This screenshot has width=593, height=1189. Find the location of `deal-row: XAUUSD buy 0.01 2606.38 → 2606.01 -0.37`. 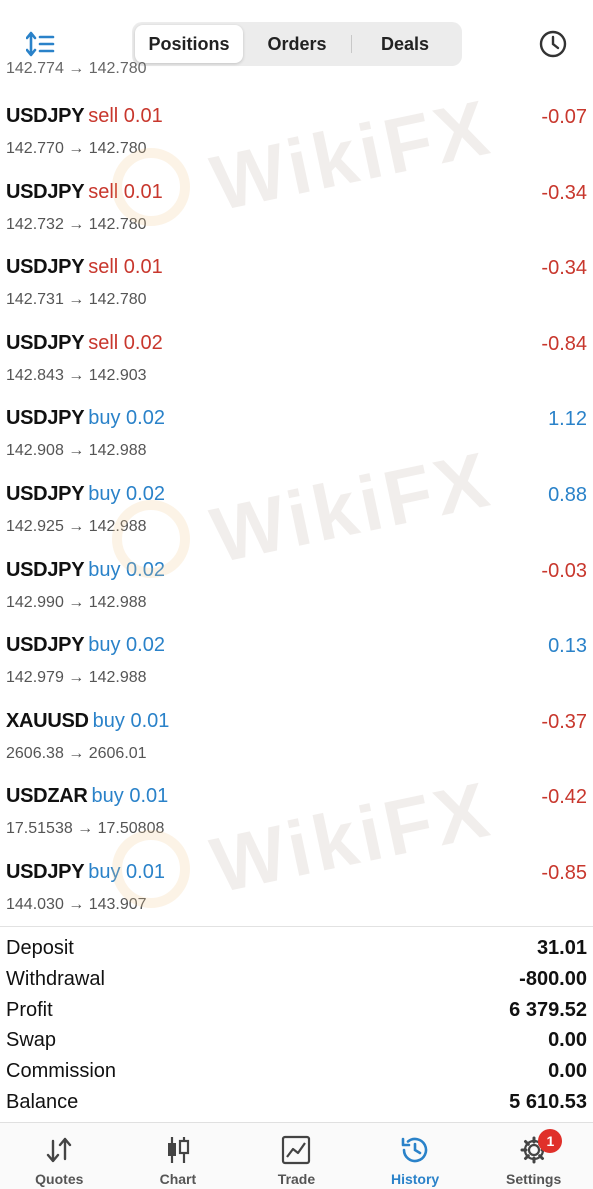

deal-row: XAUUSD buy 0.01 2606.38 → 2606.01 -0.37 is located at coordinates (296, 743).